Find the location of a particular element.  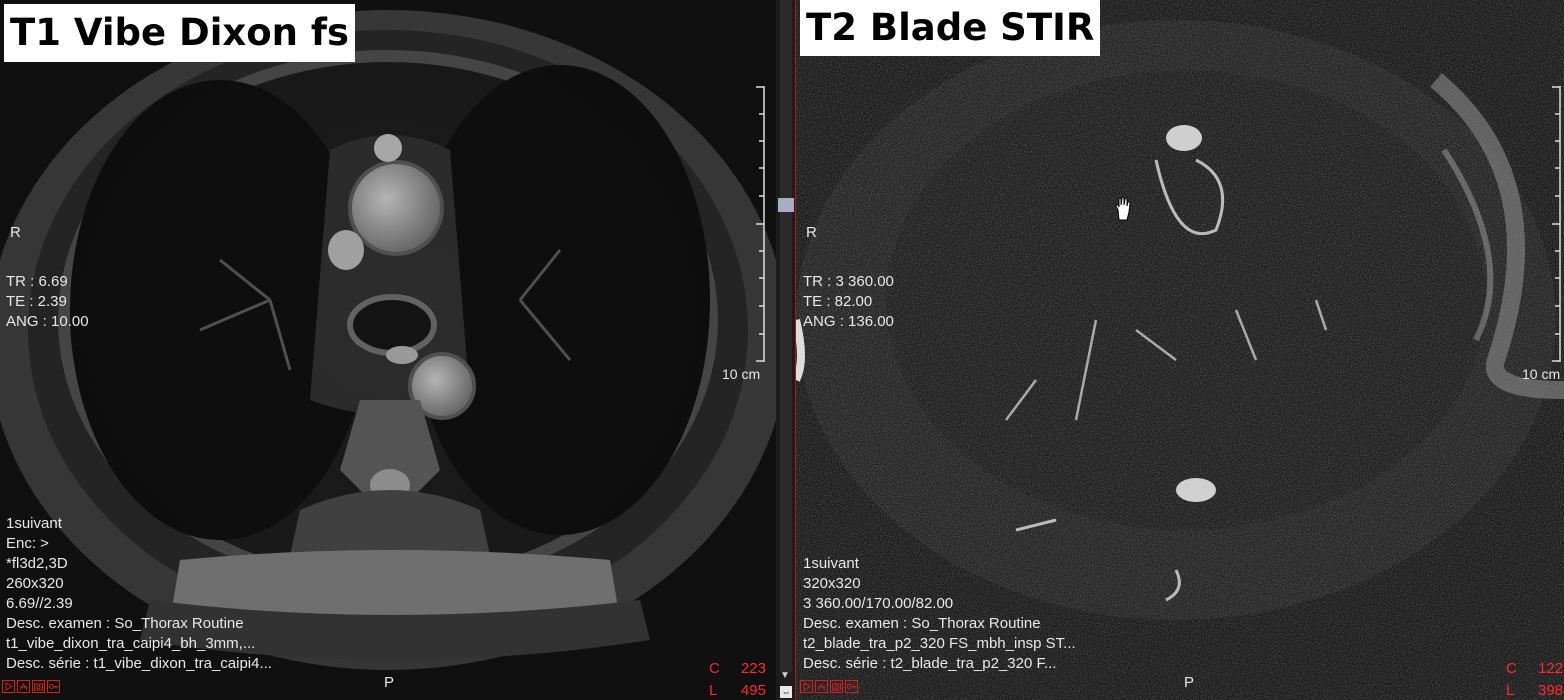

param-tr: TR : 6.69 is located at coordinates (37, 281).